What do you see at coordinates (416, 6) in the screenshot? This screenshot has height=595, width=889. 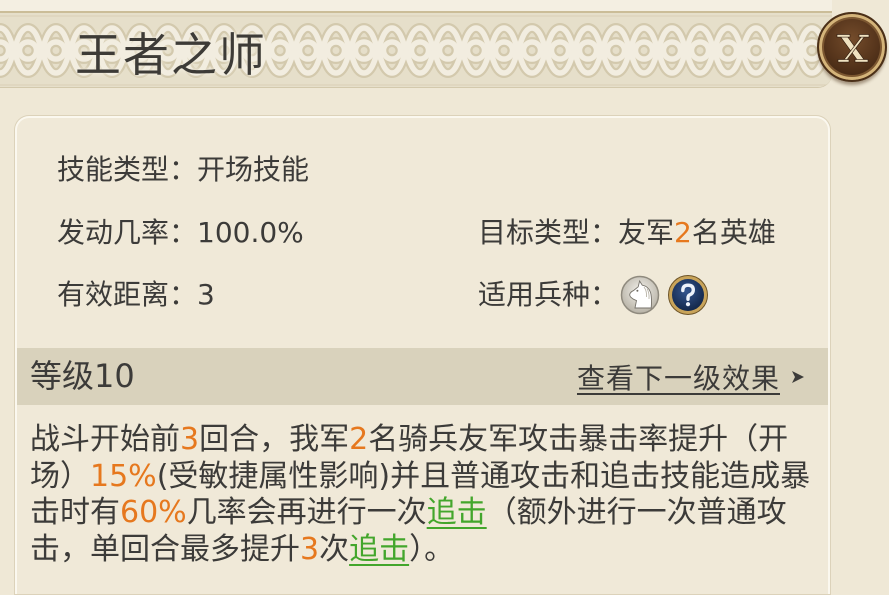 I see `dialog-top-border` at bounding box center [416, 6].